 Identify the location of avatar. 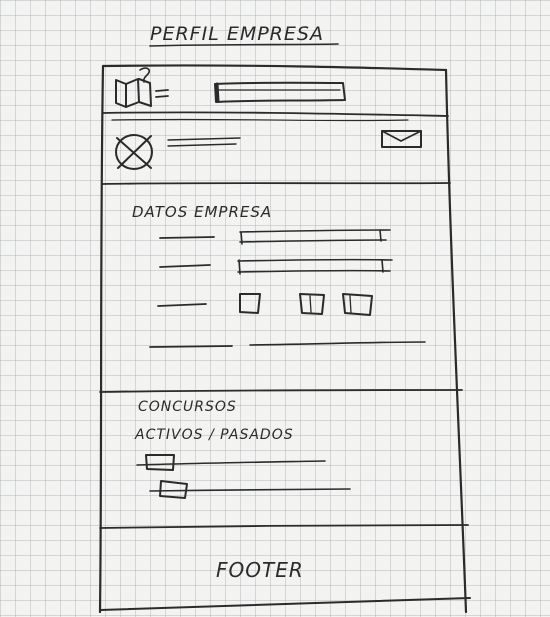
(134, 152).